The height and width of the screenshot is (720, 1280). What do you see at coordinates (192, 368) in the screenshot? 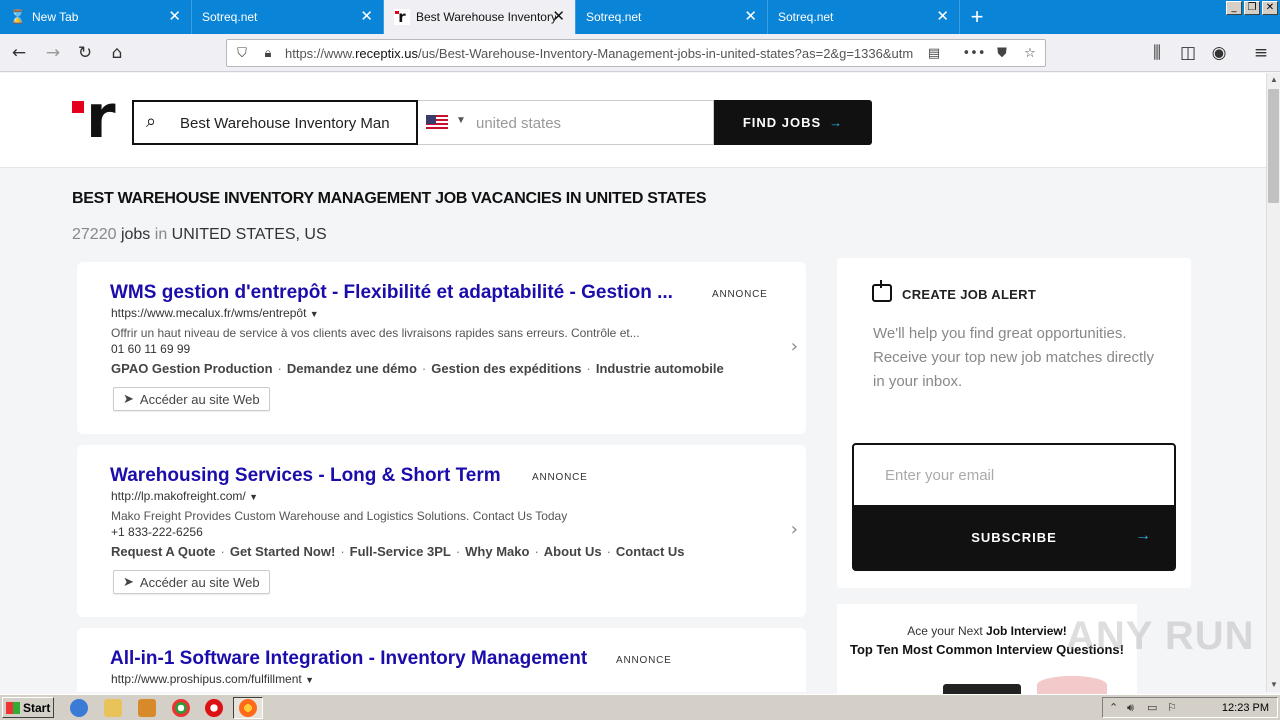
I see `ad-sitelink: GPAO Gestion Production` at bounding box center [192, 368].